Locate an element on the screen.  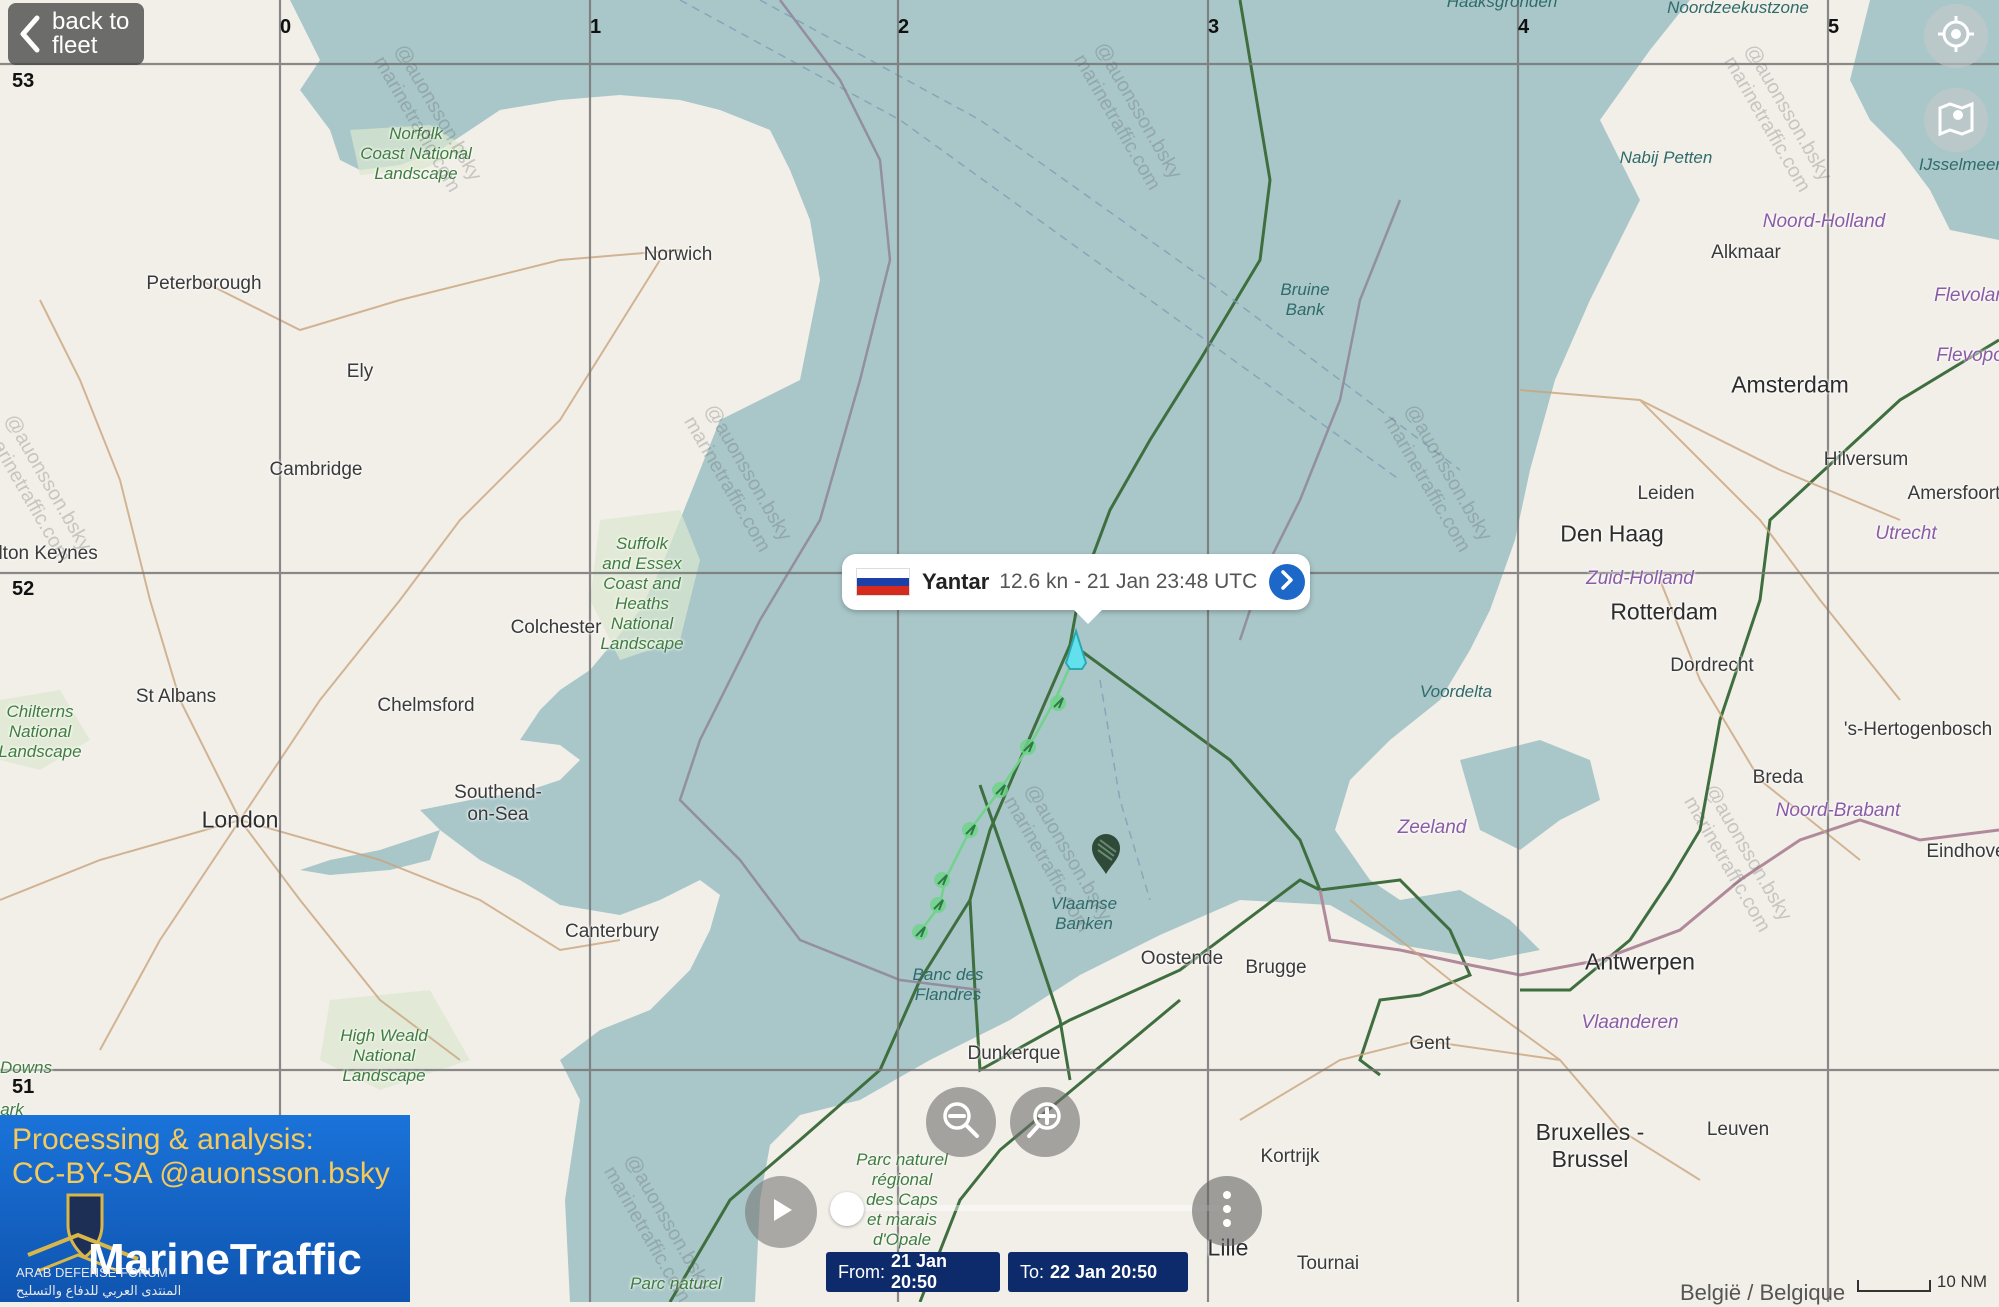
province-zeeland: Zeeland is located at coordinates (1432, 827).